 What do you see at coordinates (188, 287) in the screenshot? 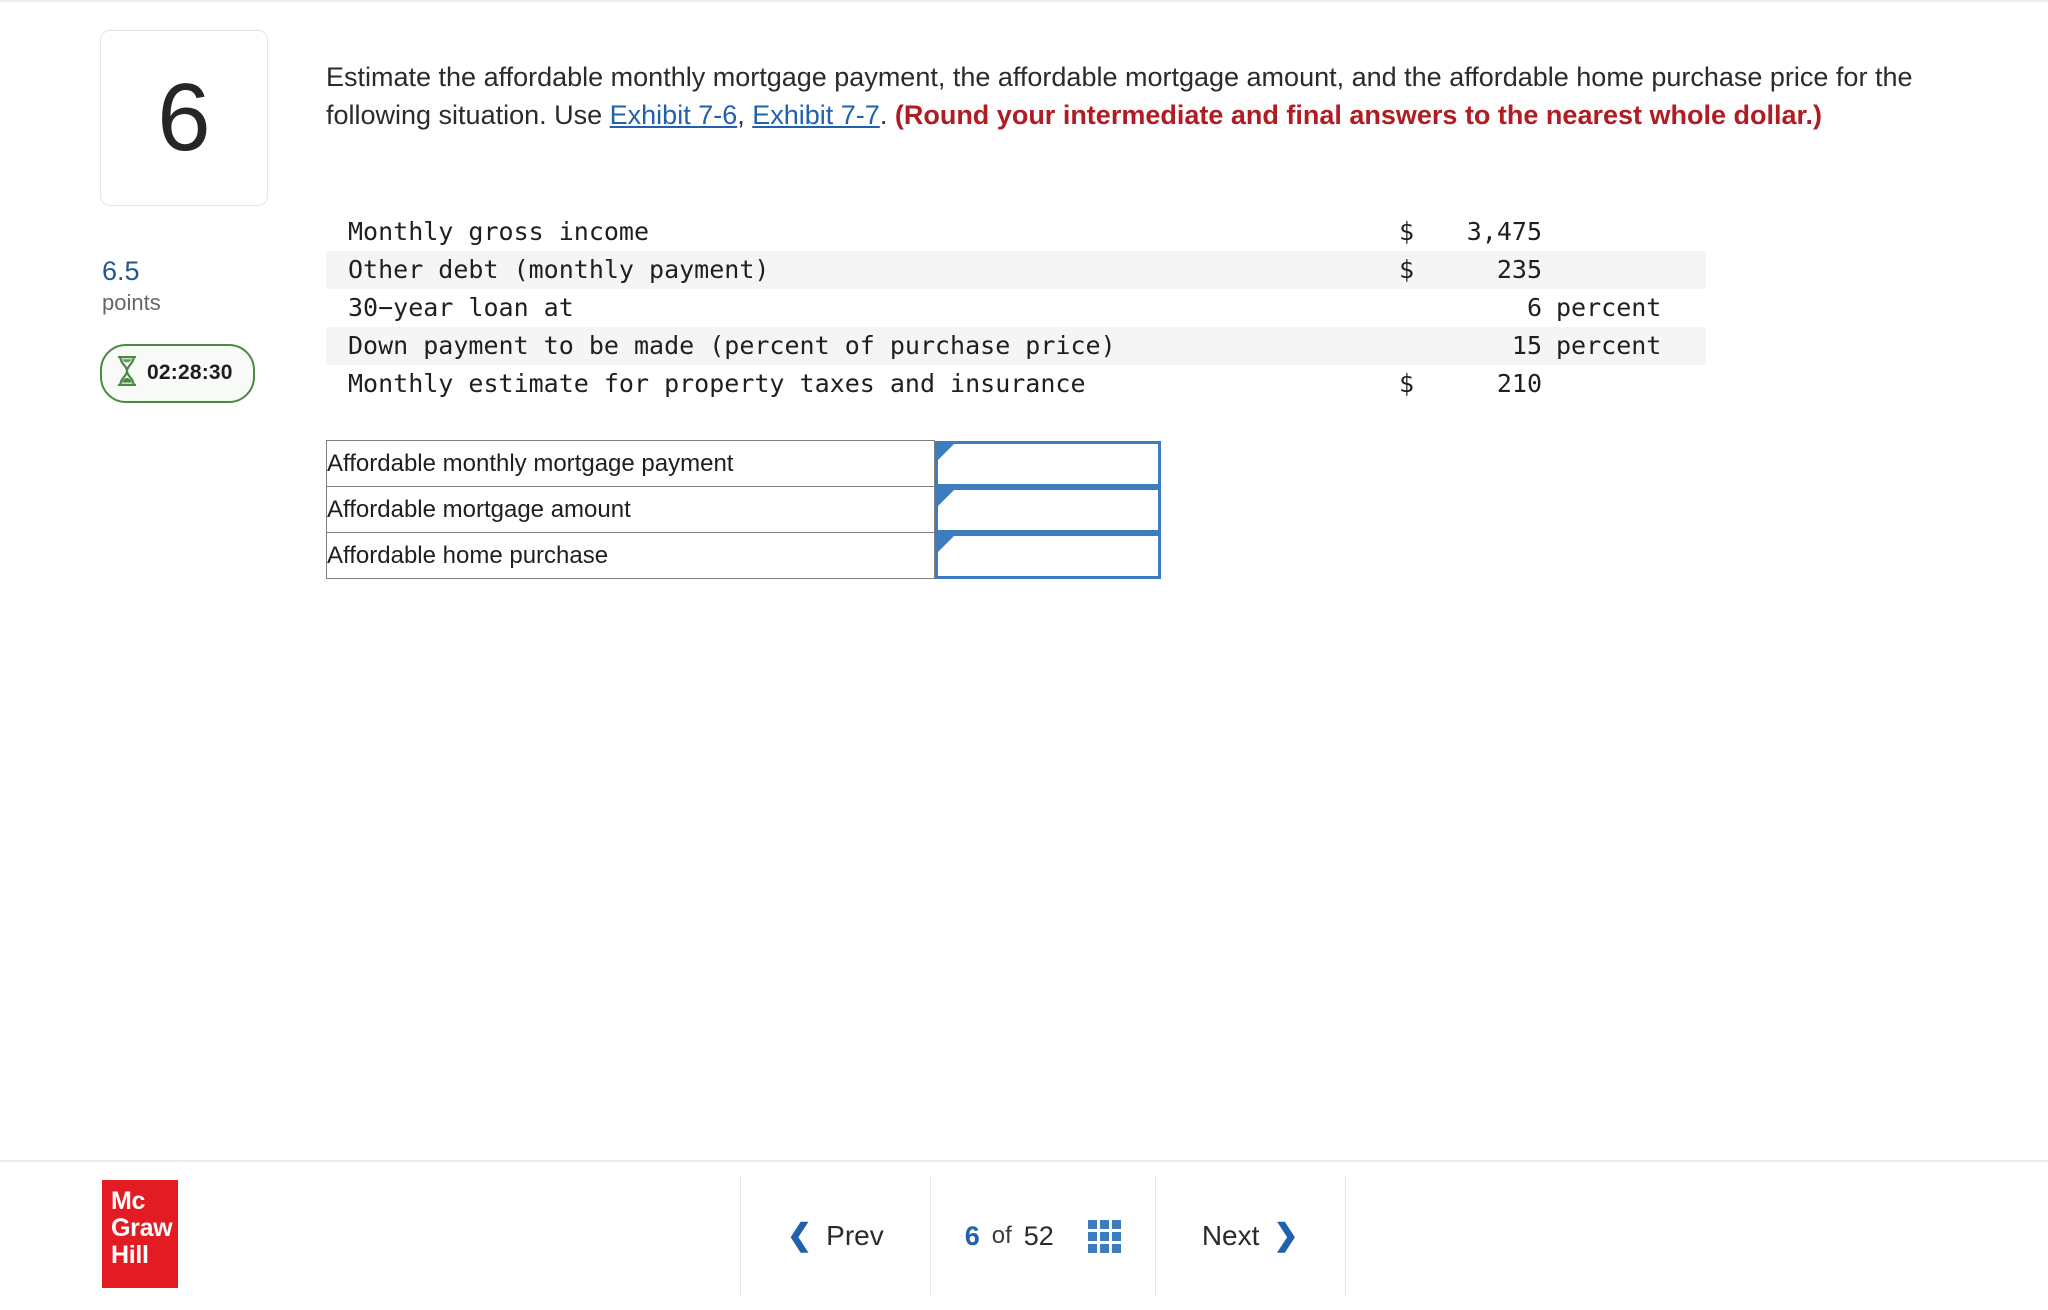
I see `points-block: 6.5 points` at bounding box center [188, 287].